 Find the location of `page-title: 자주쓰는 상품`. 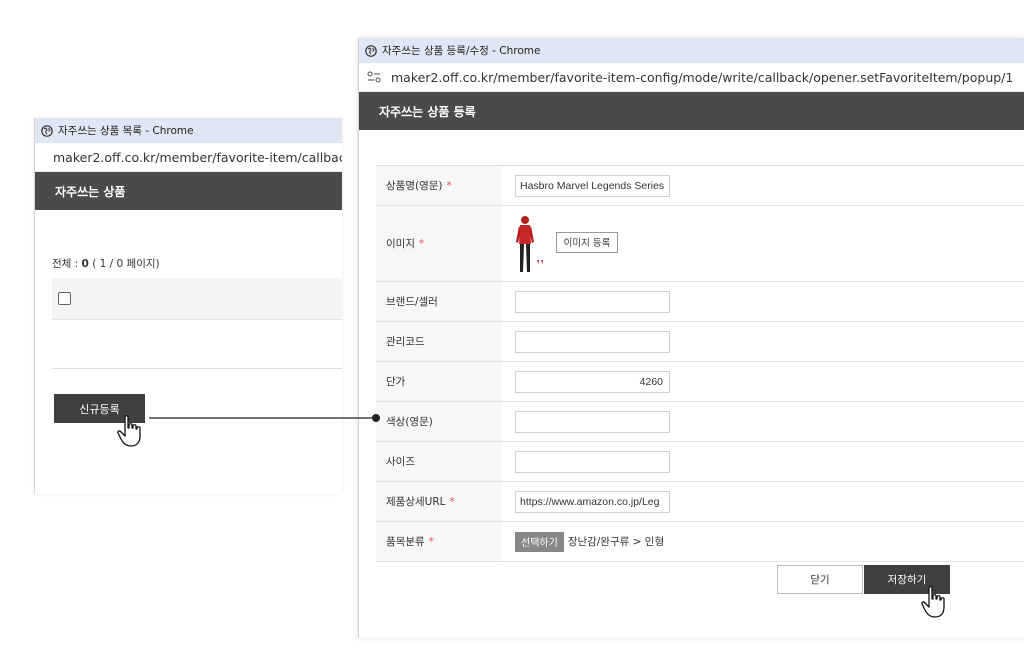

page-title: 자주쓰는 상품 is located at coordinates (90, 191).